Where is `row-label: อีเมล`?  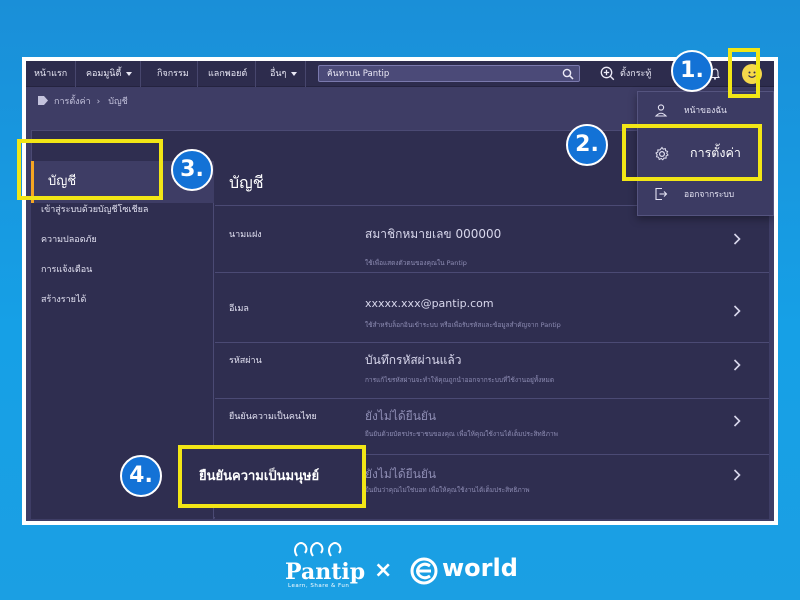
row-label: อีเมล is located at coordinates (239, 309).